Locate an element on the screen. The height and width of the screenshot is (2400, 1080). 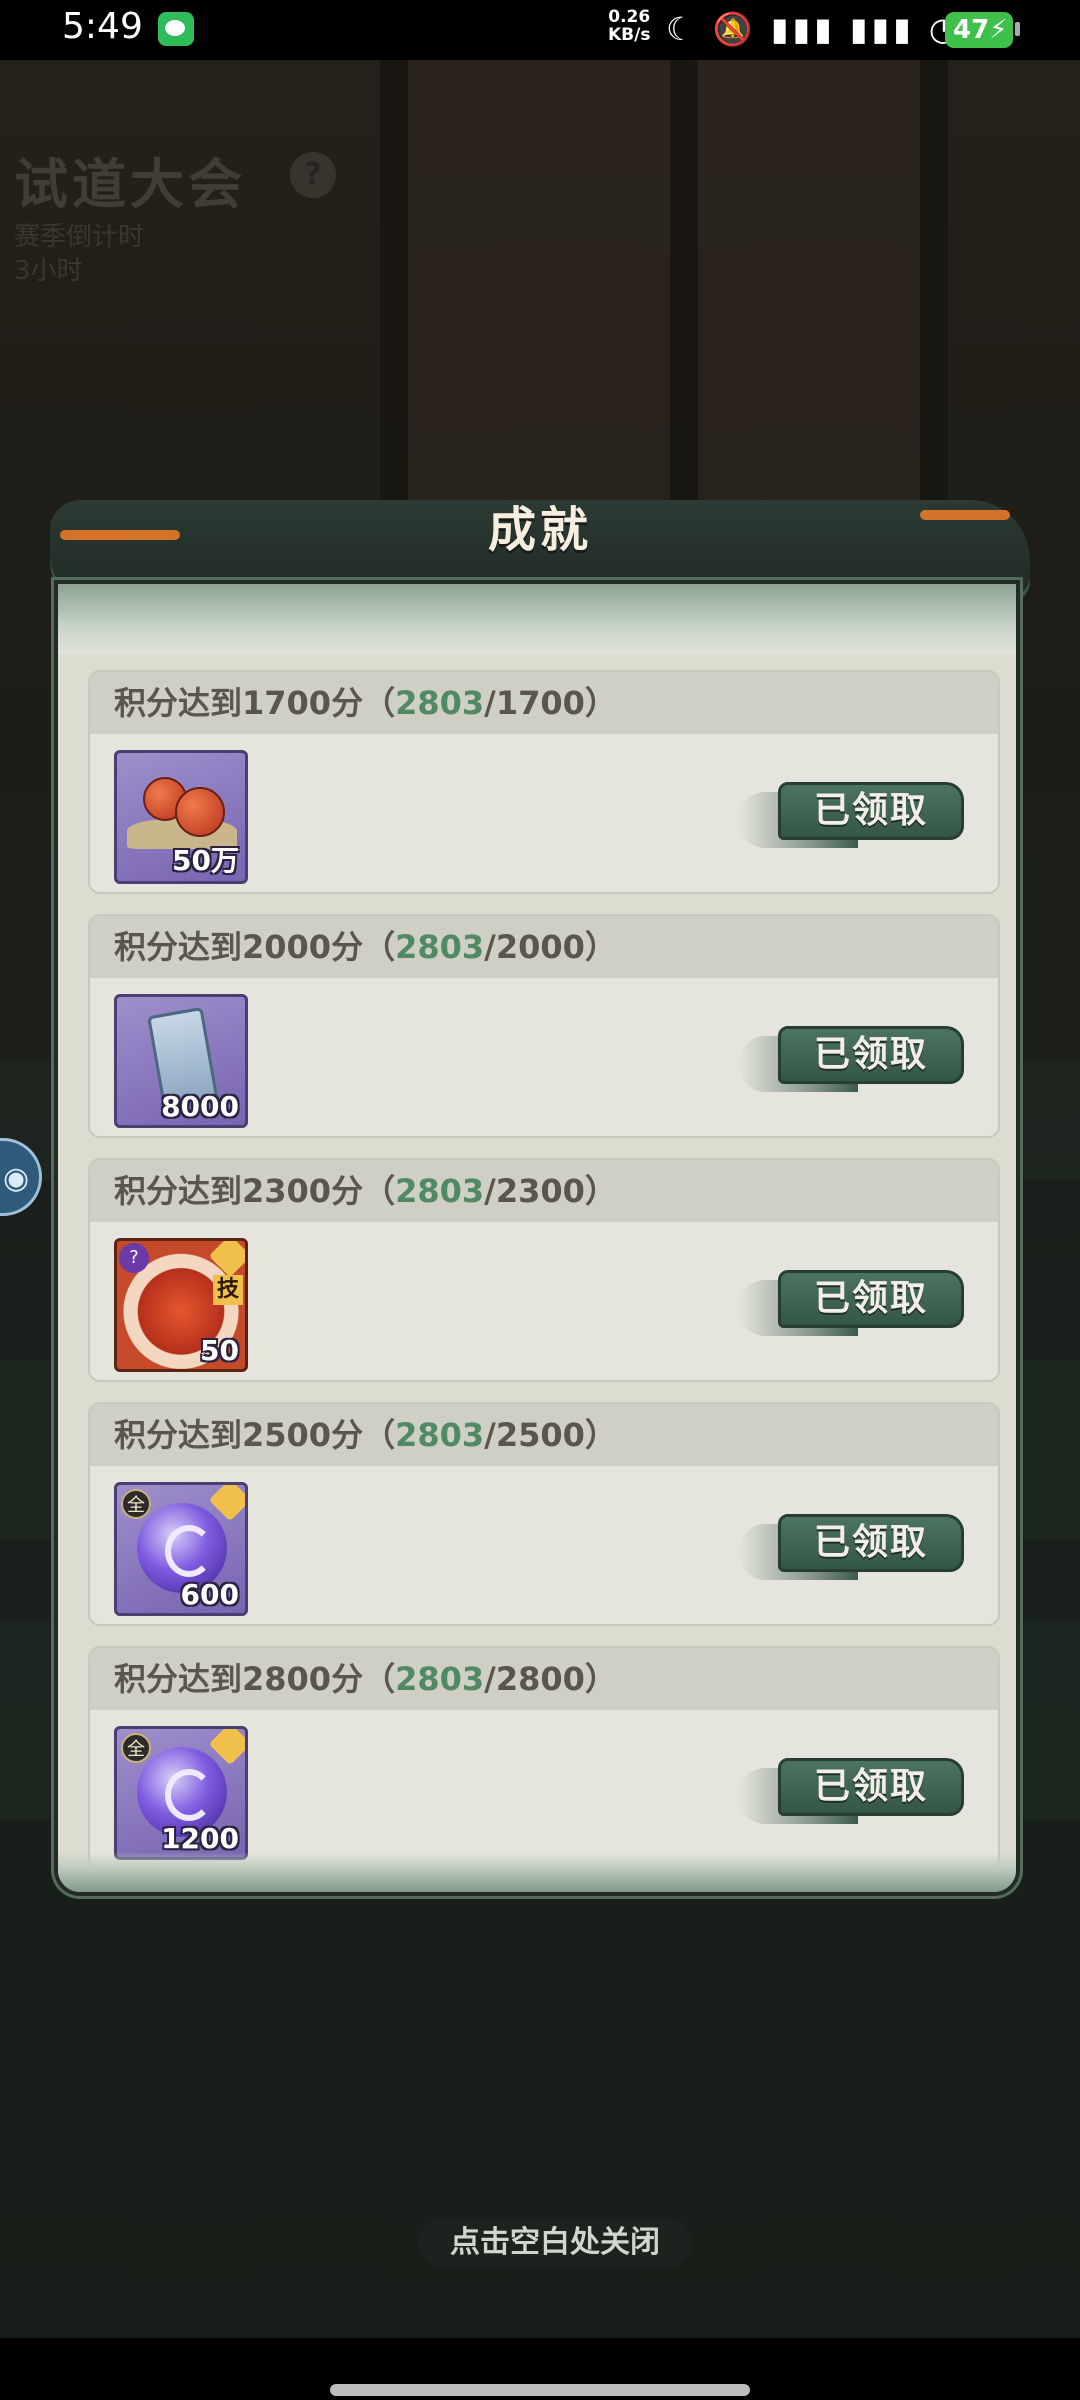
system-icons: ☾ 🔕 ▮▮▮ ▮▮▮ ◔ is located at coordinates (813, 29).